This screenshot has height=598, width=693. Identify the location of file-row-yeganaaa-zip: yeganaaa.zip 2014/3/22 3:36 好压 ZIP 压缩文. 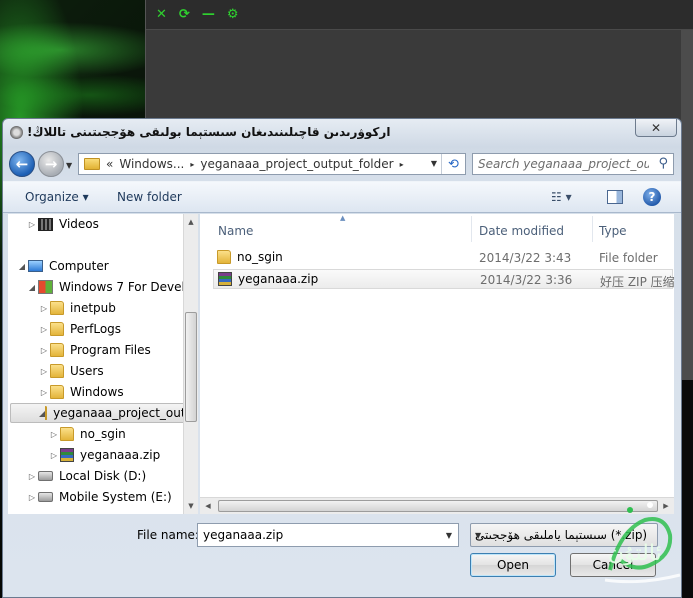
(443, 279).